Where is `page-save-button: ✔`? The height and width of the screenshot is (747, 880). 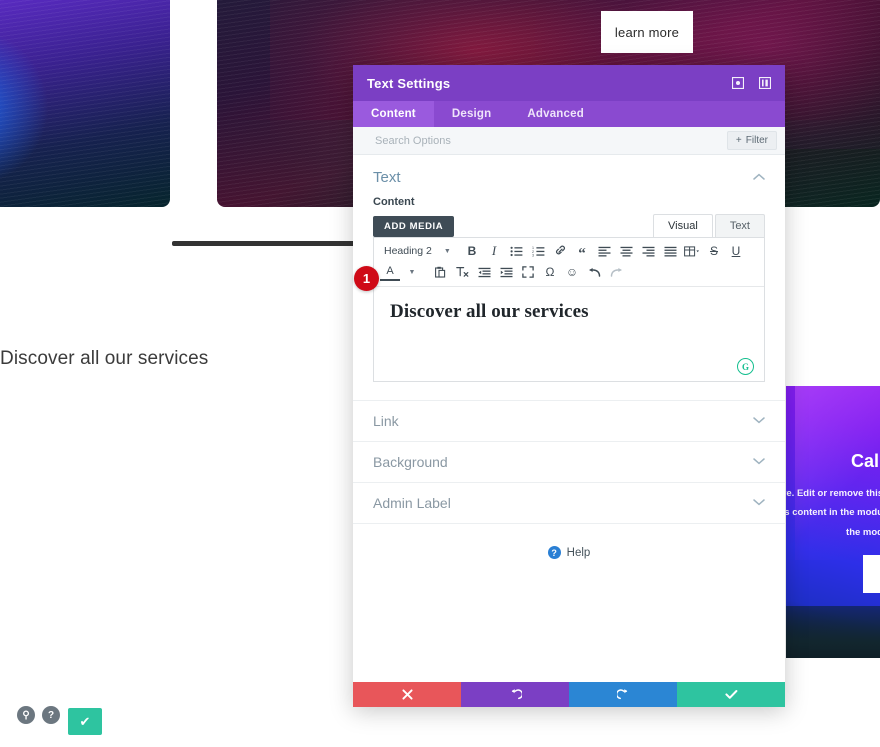 page-save-button: ✔ is located at coordinates (85, 721).